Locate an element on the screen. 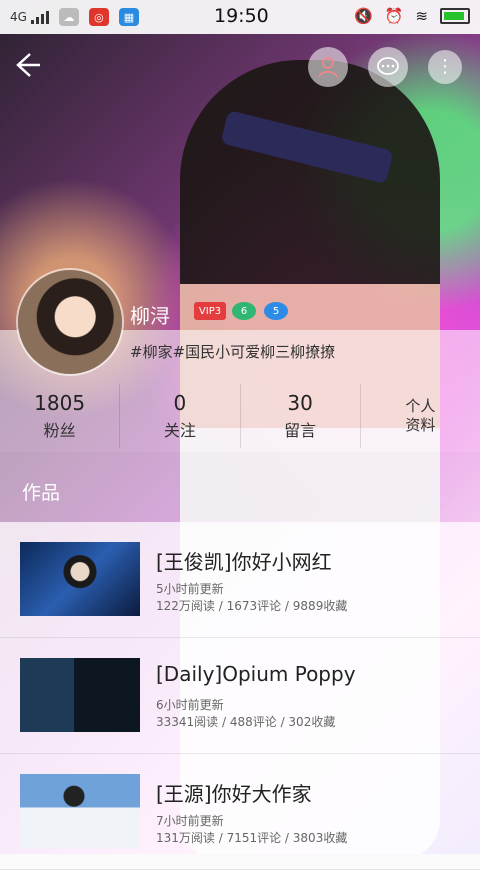 This screenshot has width=480, height=870. clock: 19:50 is located at coordinates (241, 16).